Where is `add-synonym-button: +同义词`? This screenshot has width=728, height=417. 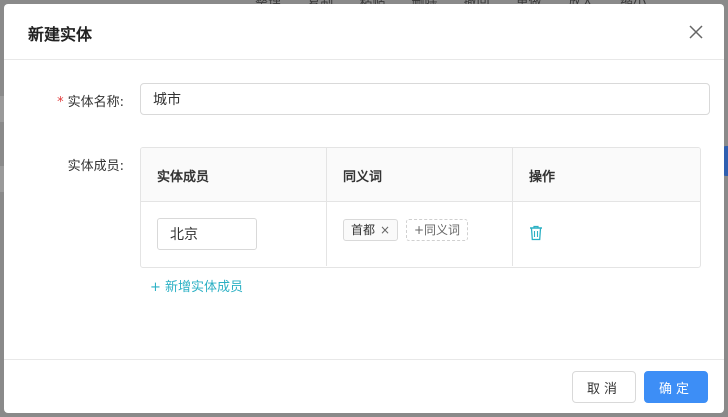
add-synonym-button: +同义词 is located at coordinates (437, 230).